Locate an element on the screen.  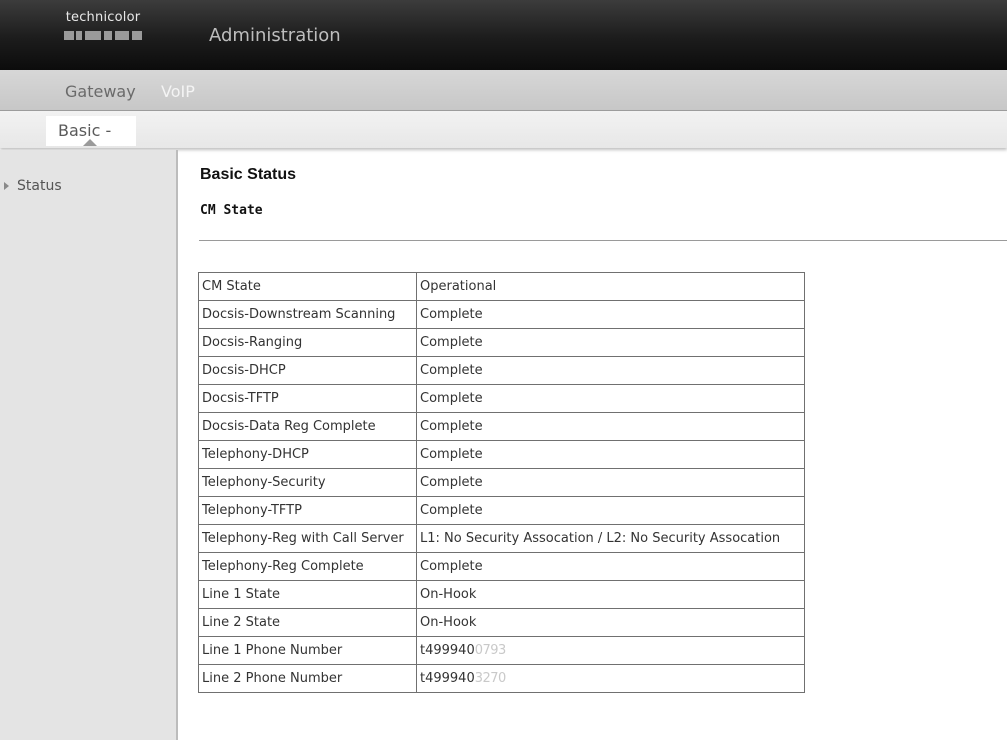
row-key: CM State is located at coordinates (307, 286).